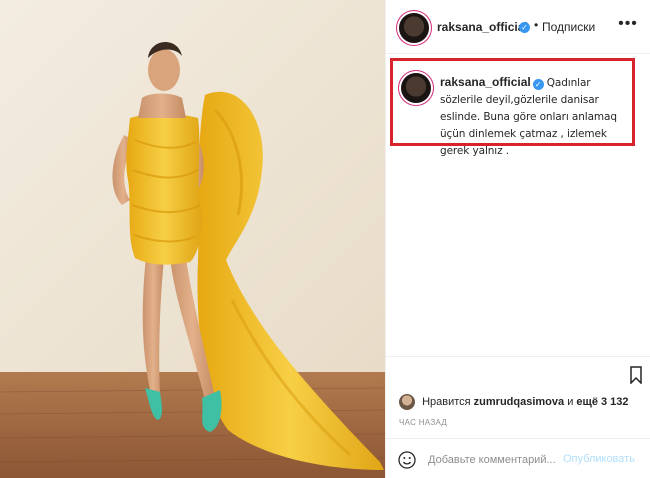 This screenshot has width=650, height=478. I want to click on post-header: raksana_official ✓ • Подписки •••, so click(518, 27).